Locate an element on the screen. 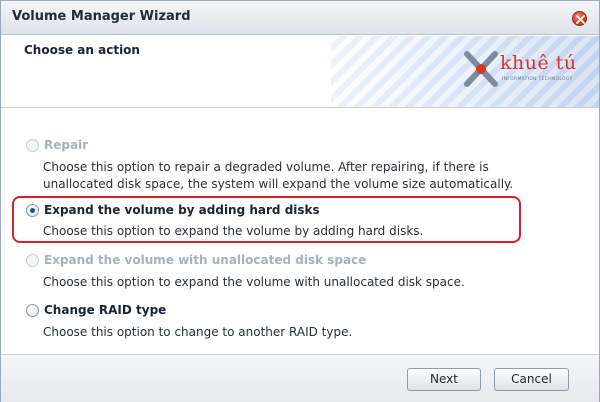  window-title: Volume Manager Wizard is located at coordinates (101, 16).